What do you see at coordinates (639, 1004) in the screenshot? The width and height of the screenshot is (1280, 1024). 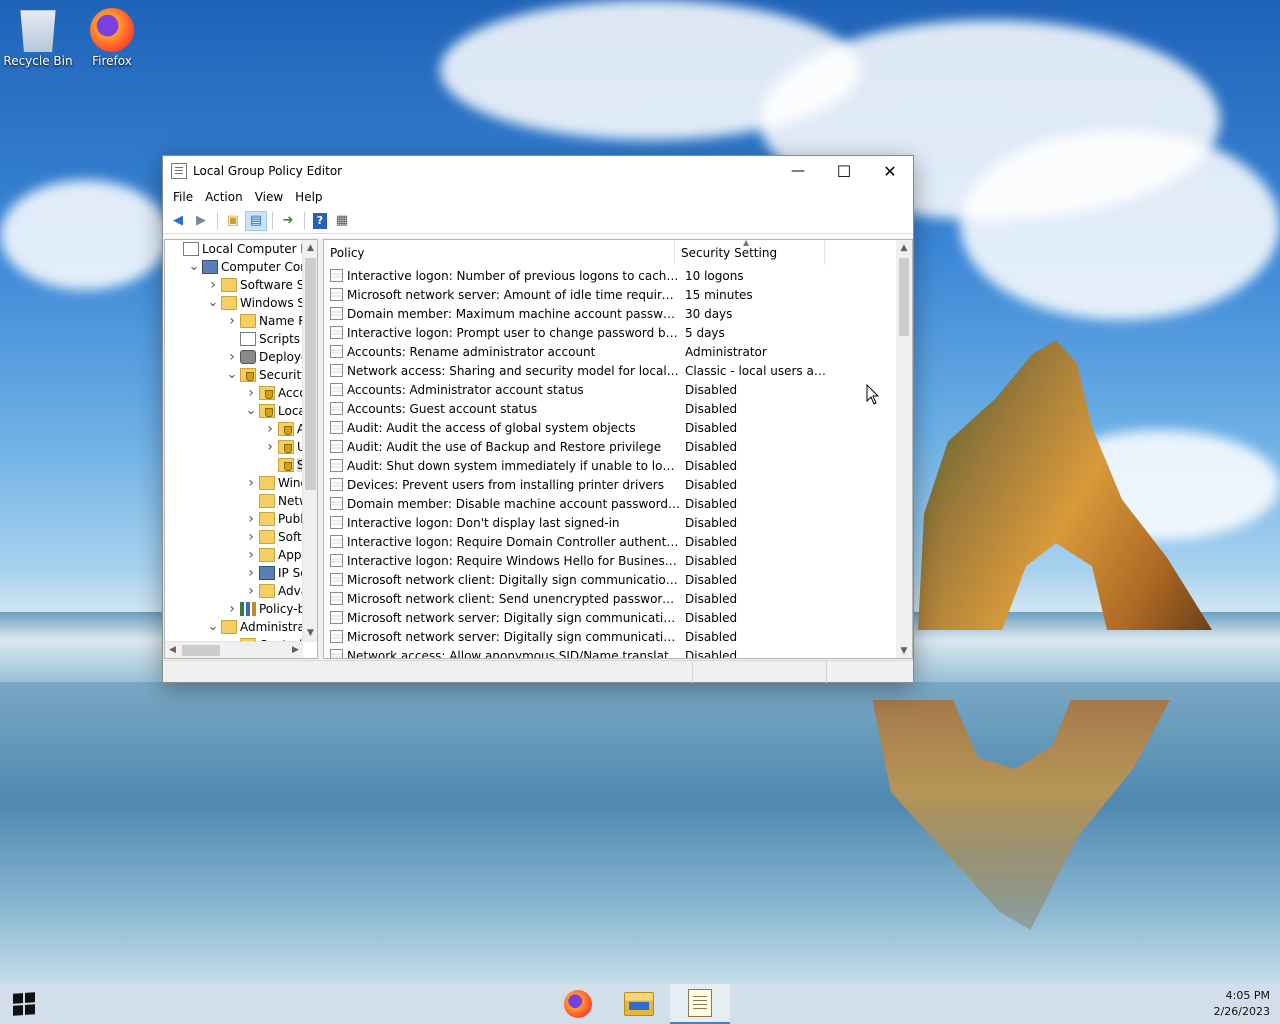 I see `taskbar-file-explorer` at bounding box center [639, 1004].